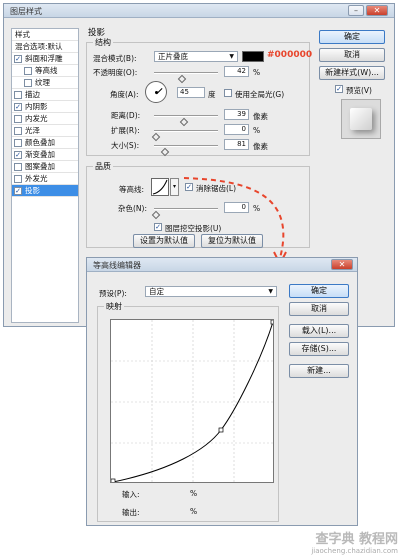 This screenshot has height=559, width=400. I want to click on minimize-button: –, so click(356, 10).